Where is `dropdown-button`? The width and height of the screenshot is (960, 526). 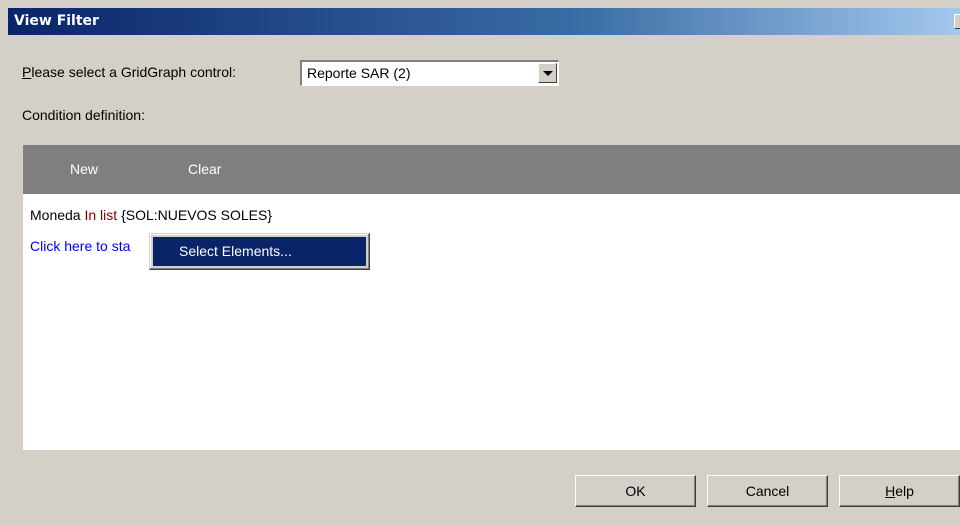 dropdown-button is located at coordinates (547, 73).